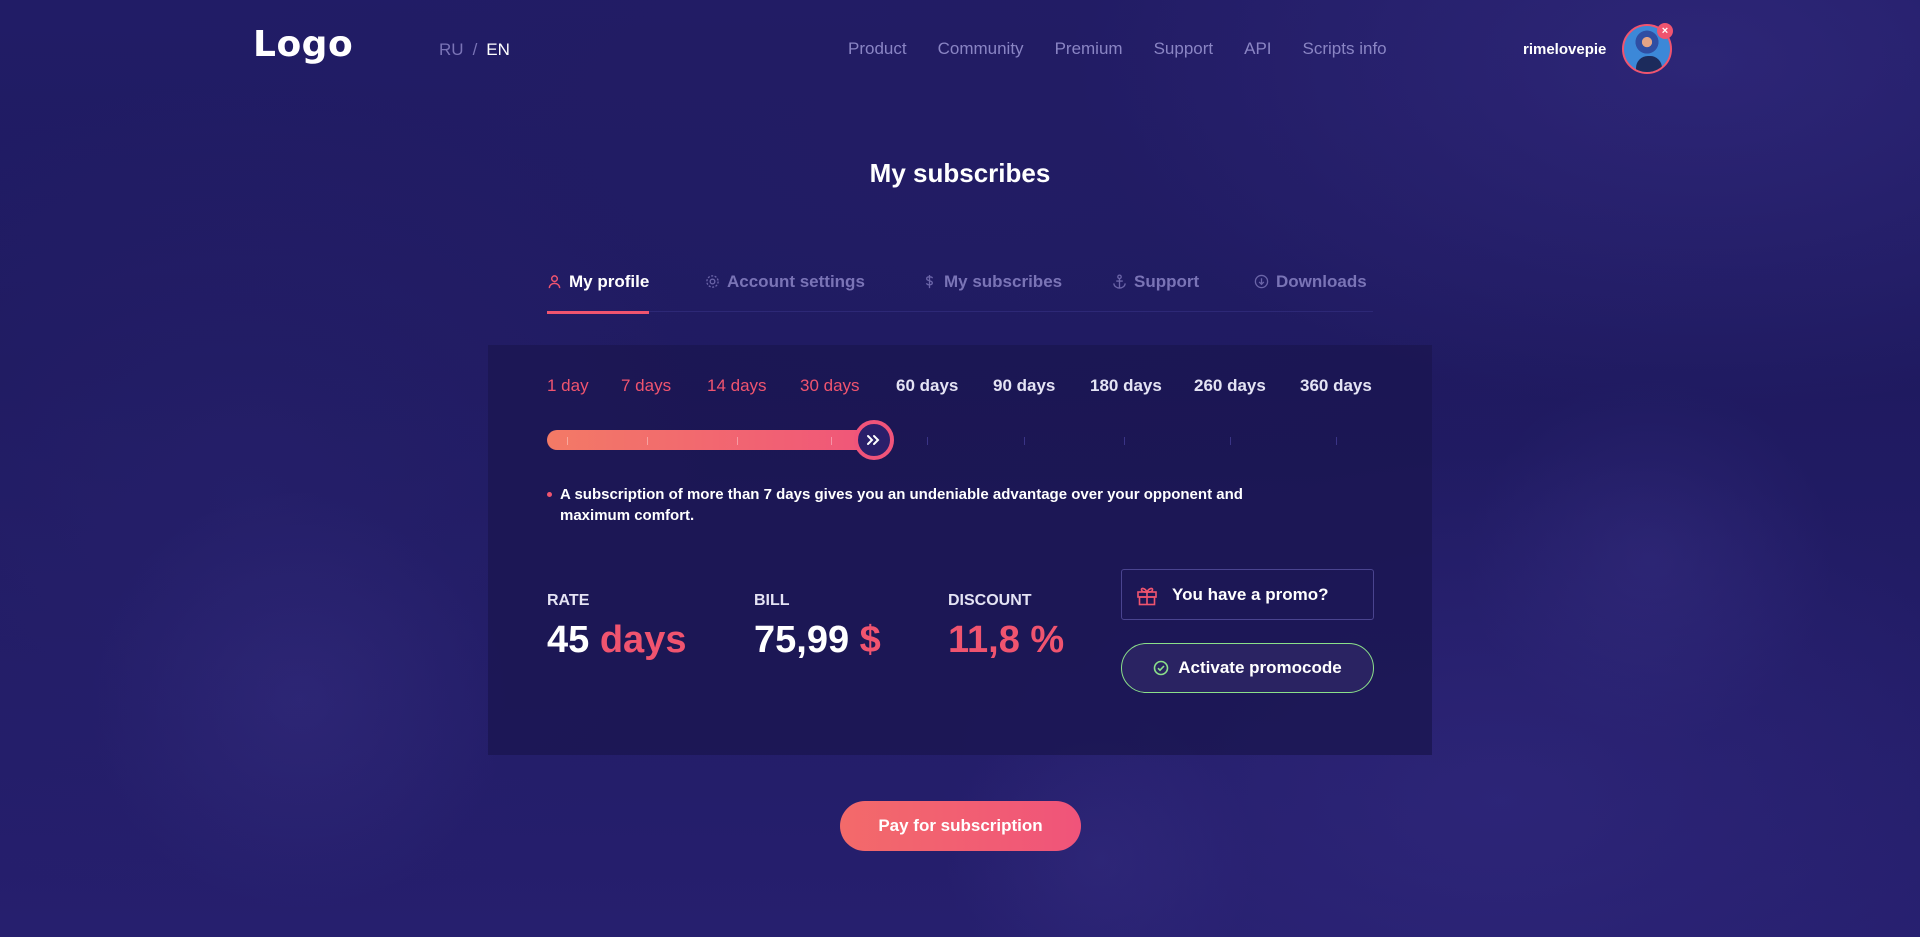 Image resolution: width=1920 pixels, height=937 pixels. What do you see at coordinates (981, 49) in the screenshot?
I see `nav-community: Community` at bounding box center [981, 49].